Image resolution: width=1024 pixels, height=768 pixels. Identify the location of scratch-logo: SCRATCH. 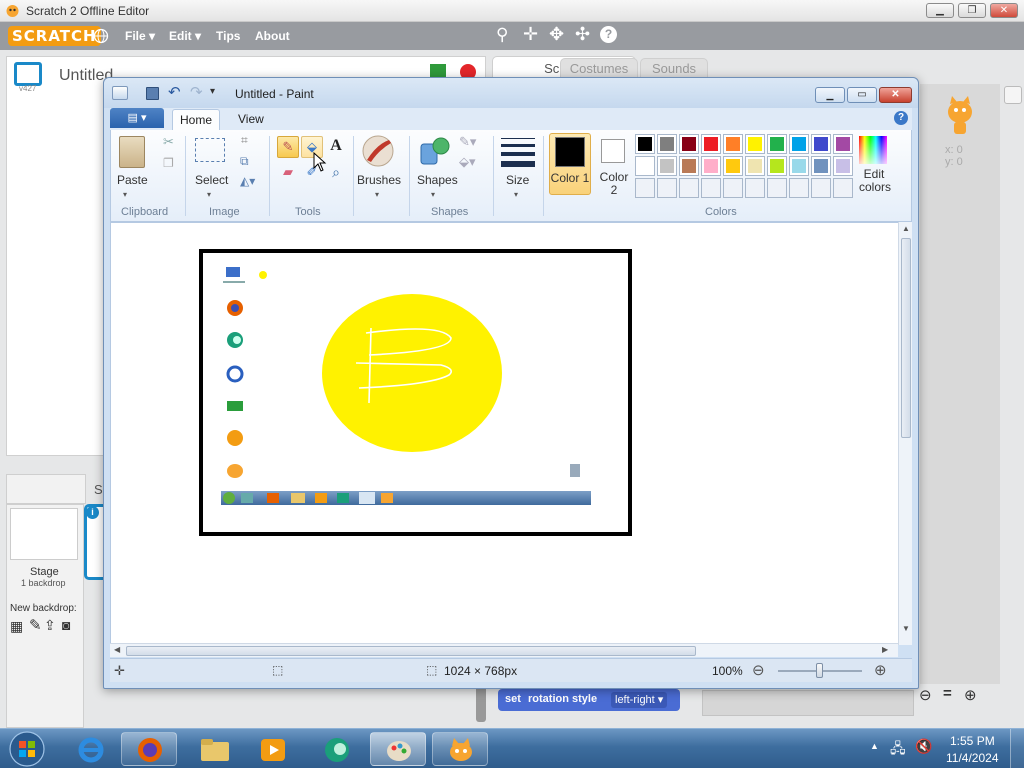
(54, 36).